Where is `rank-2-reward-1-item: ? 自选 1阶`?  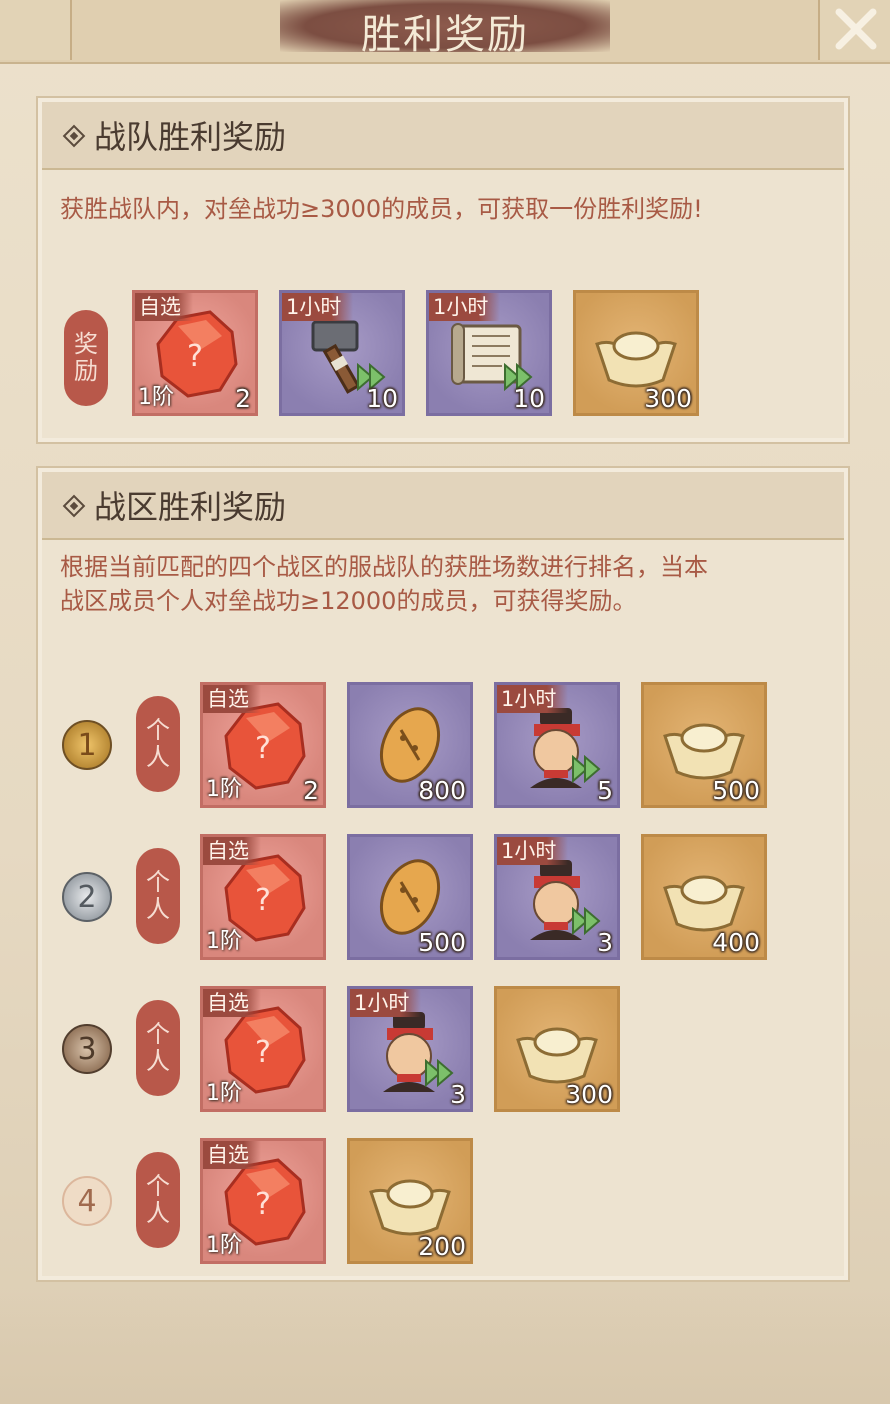
rank-2-reward-1-item: ? 自选 1阶 is located at coordinates (263, 897).